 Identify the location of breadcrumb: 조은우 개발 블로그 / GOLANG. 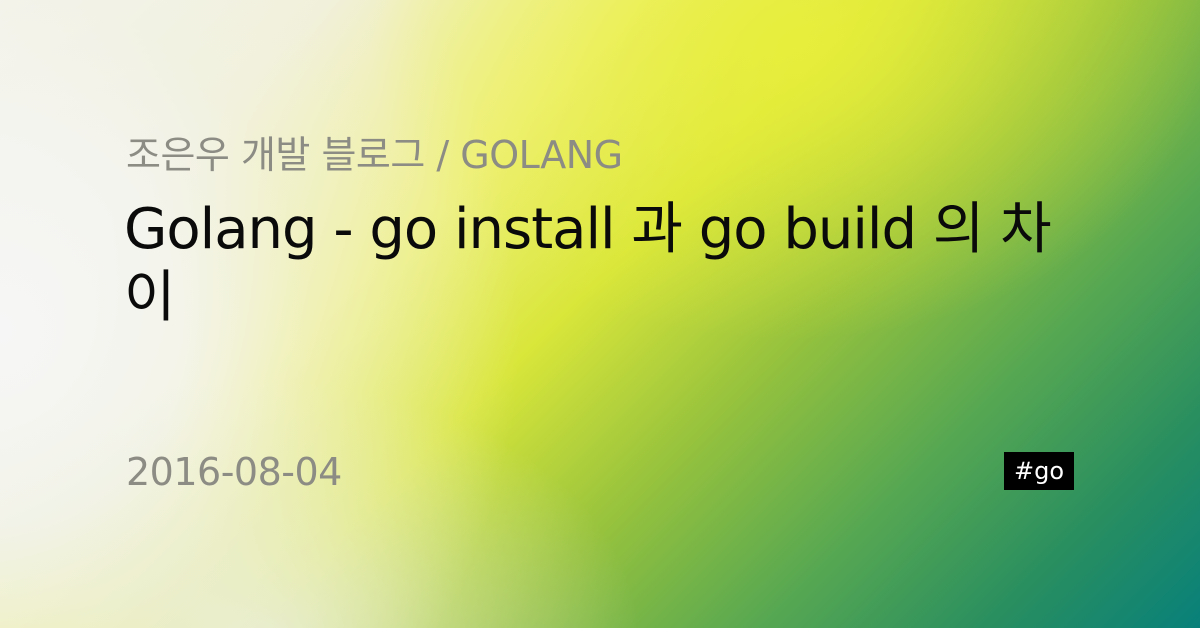
(374, 155).